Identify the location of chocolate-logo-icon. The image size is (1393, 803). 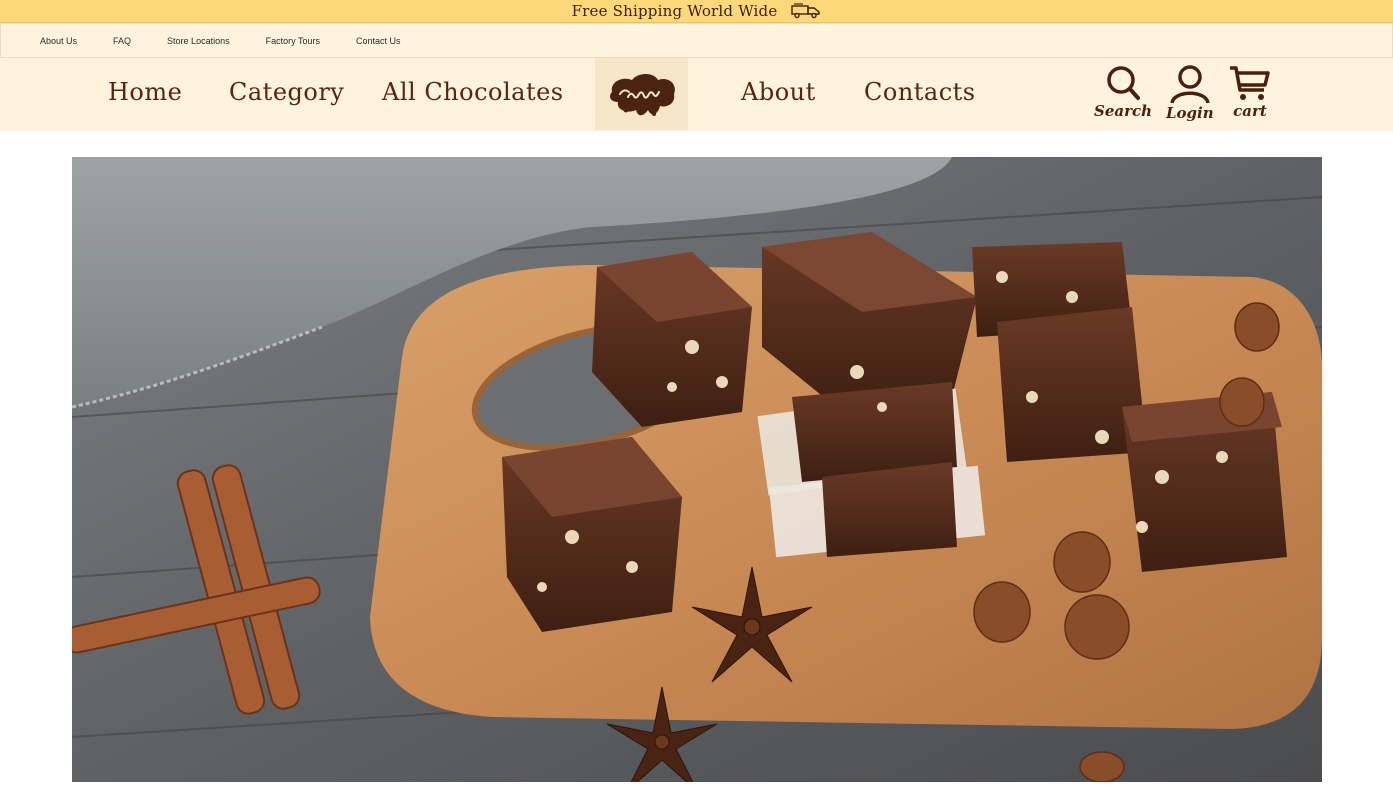
(642, 95).